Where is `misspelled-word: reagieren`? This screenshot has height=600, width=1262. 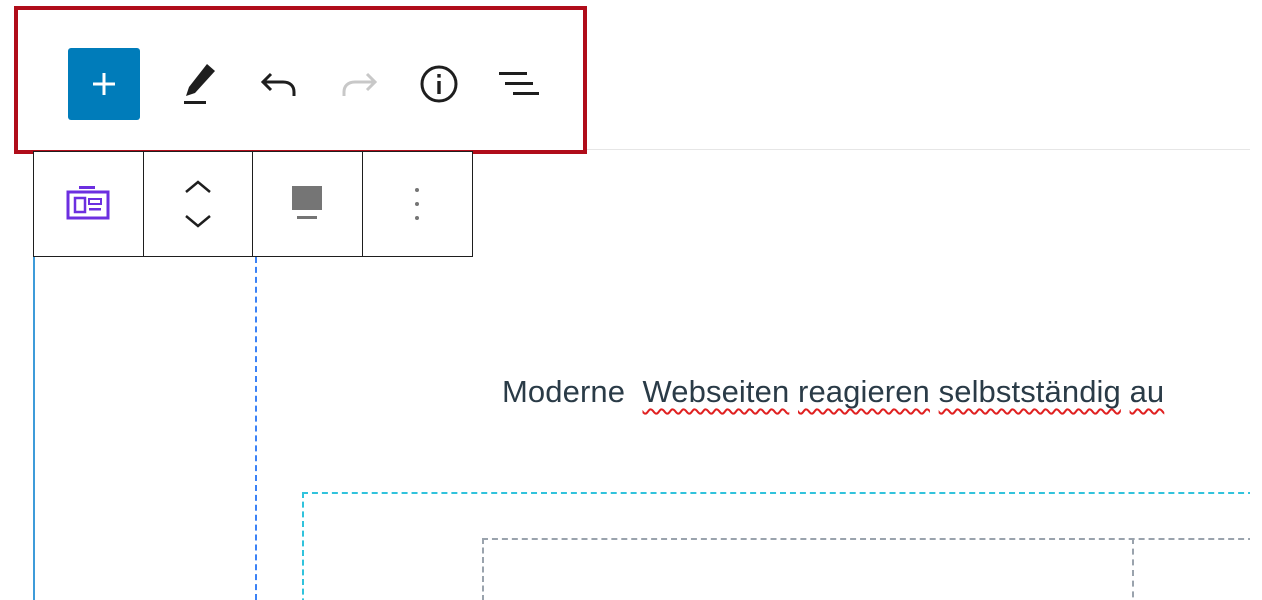 misspelled-word: reagieren is located at coordinates (864, 391).